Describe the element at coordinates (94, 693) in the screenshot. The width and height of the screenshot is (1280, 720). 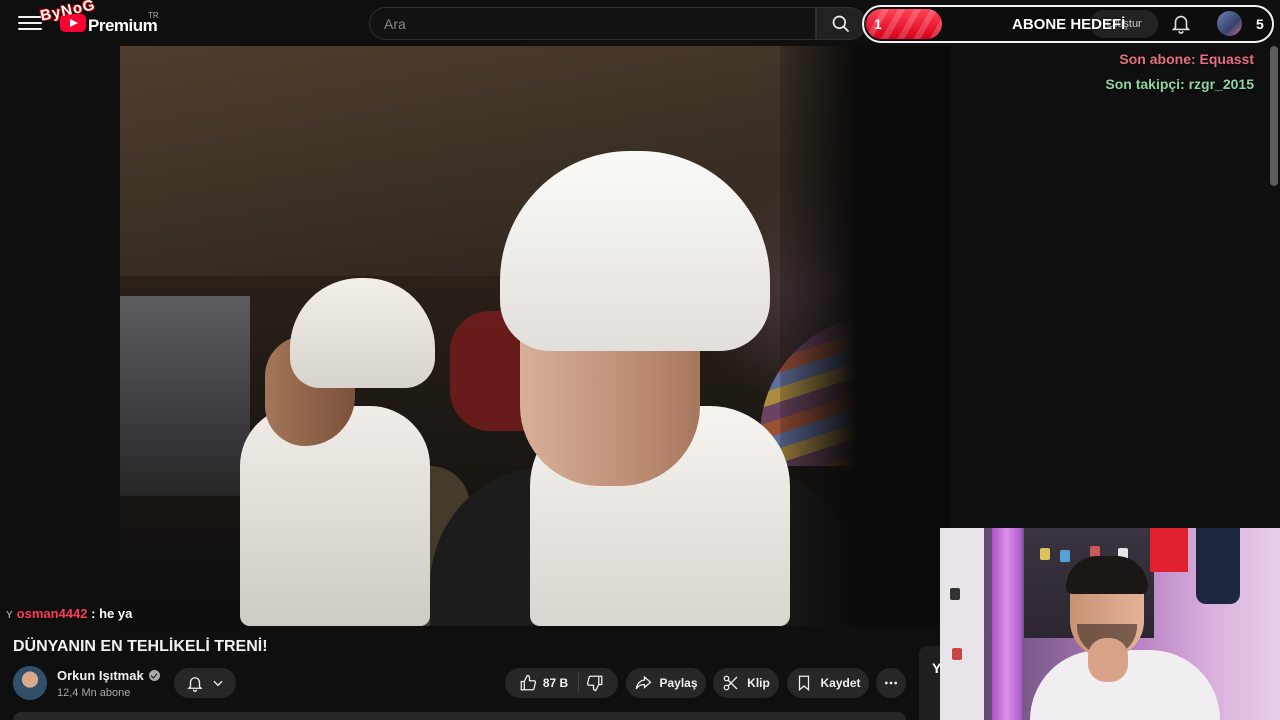
I see `subscriber-count: 12,4 Mn abone` at that location.